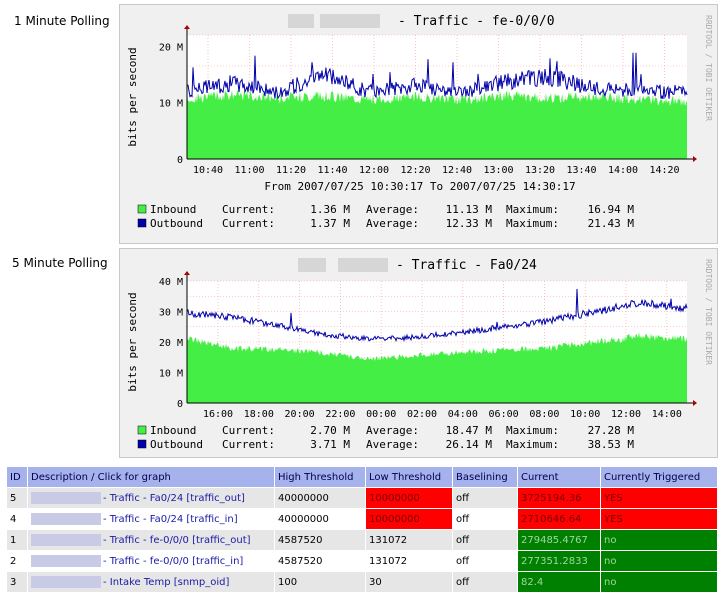 The height and width of the screenshot is (604, 723). What do you see at coordinates (17, 540) in the screenshot?
I see `cell-id: 1` at bounding box center [17, 540].